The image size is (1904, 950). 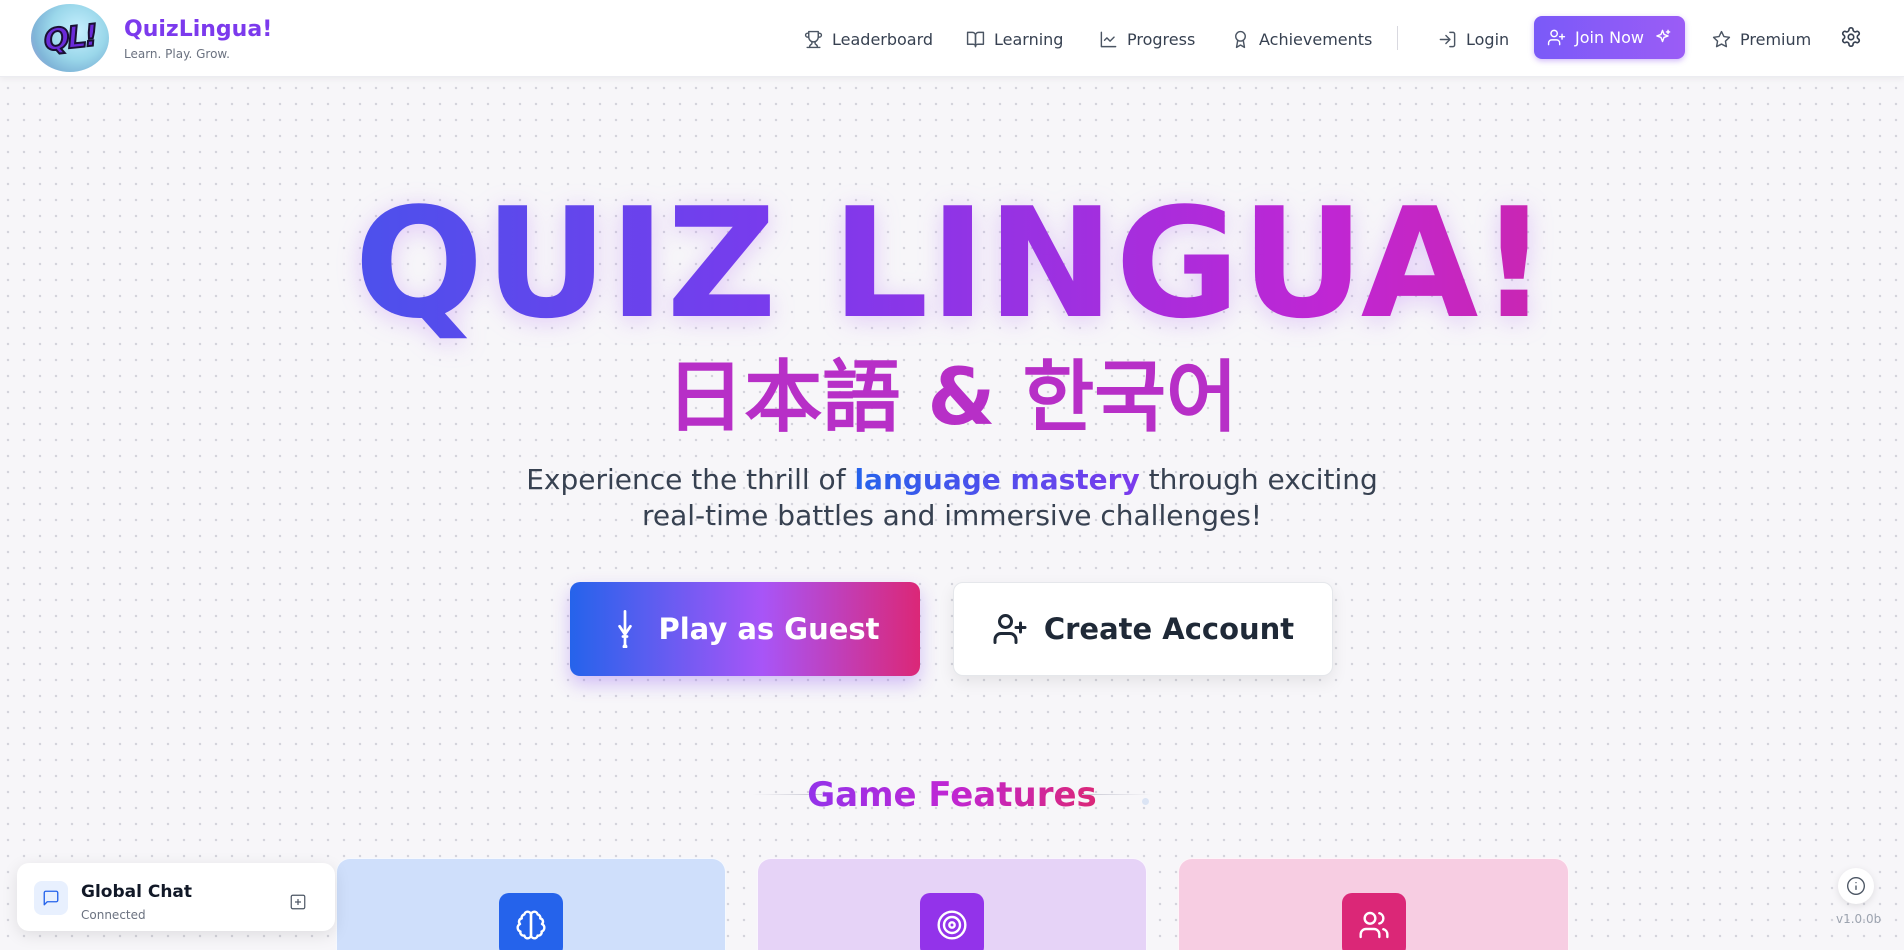 I want to click on feature-card-users, so click(x=1373, y=904).